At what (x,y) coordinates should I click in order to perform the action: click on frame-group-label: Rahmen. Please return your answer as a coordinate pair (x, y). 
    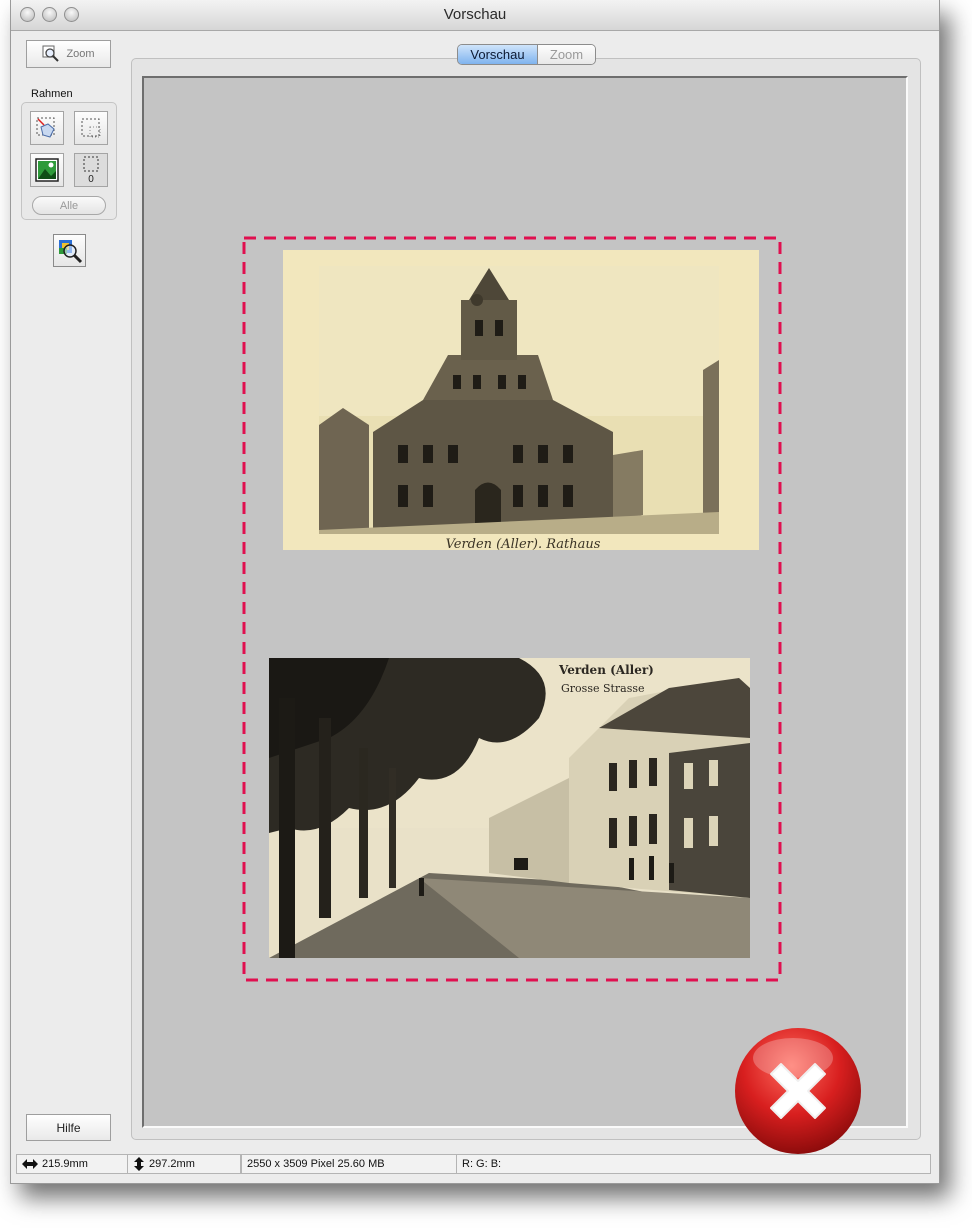
    Looking at the image, I should click on (52, 94).